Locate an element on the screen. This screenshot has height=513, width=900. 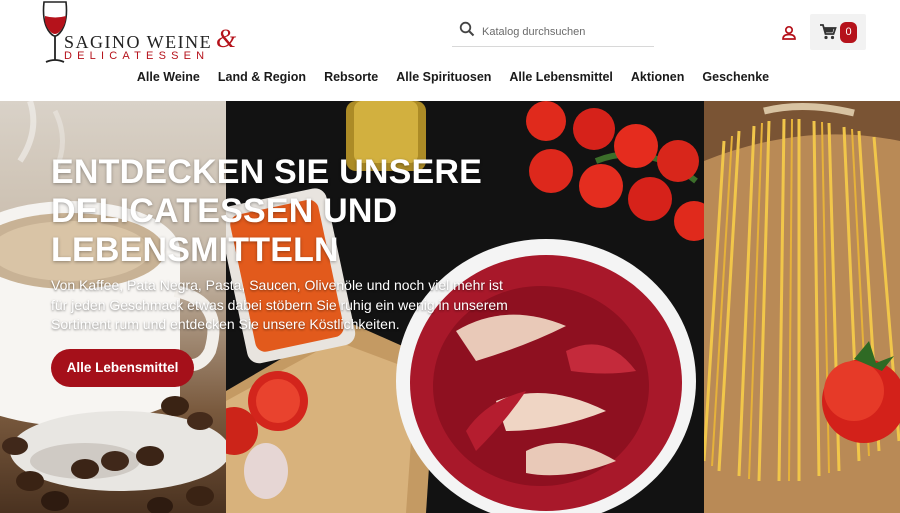
nav-item-alle-lebensmittel: Alle Lebensmittel is located at coordinates (561, 81).